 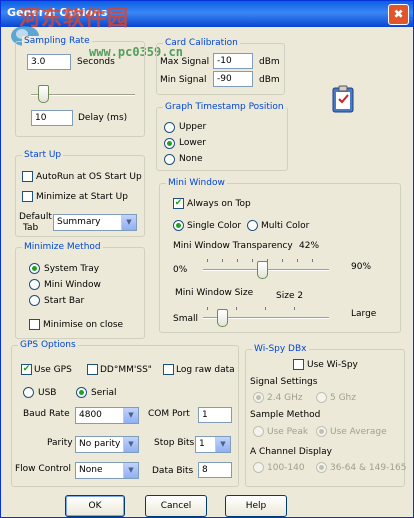 What do you see at coordinates (262, 270) in the screenshot?
I see `transparency-slider-thumb` at bounding box center [262, 270].